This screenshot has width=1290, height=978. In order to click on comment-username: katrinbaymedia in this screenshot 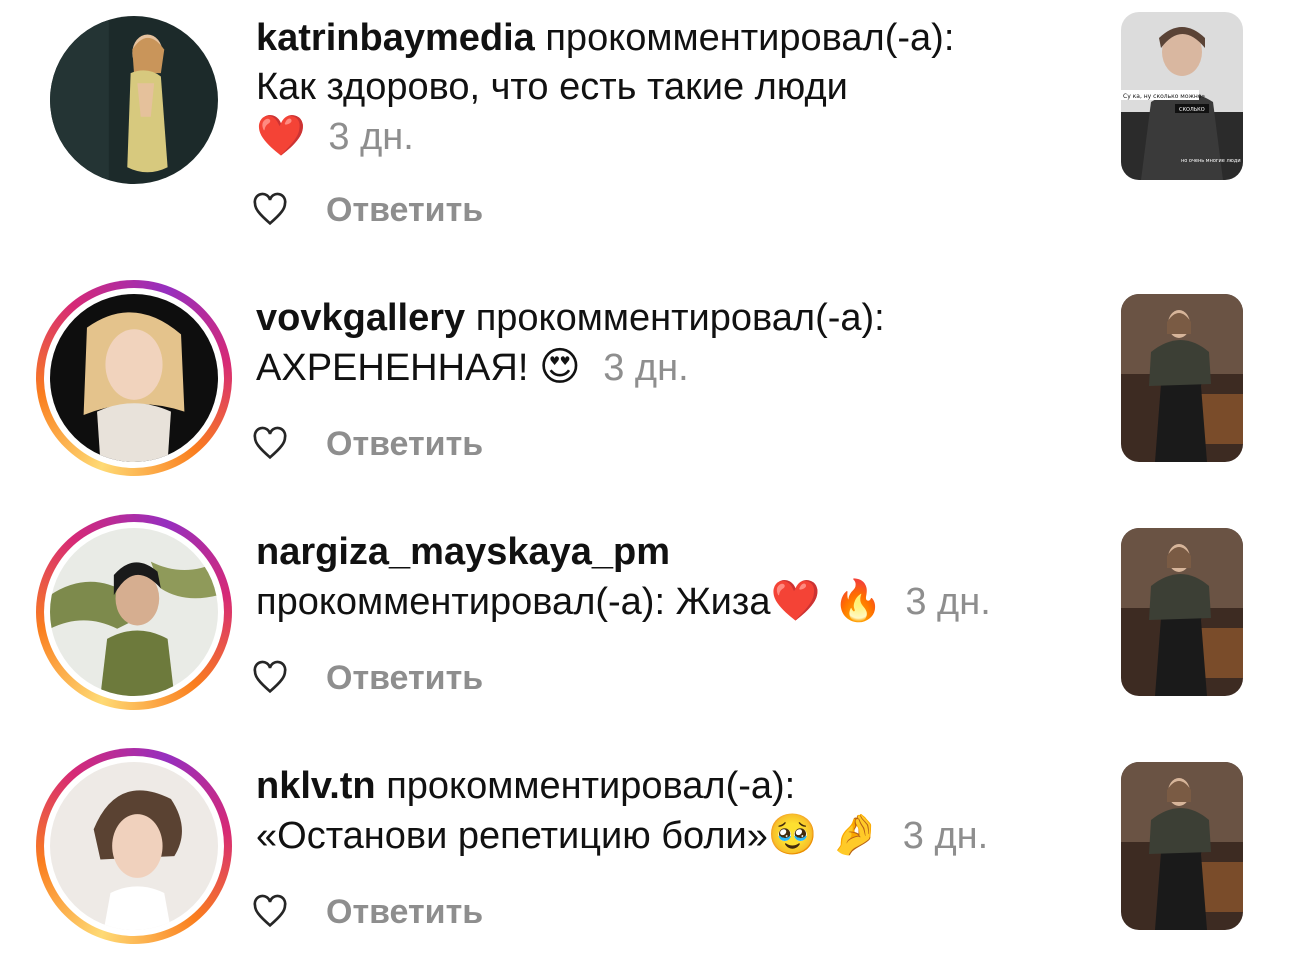, I will do `click(395, 38)`.